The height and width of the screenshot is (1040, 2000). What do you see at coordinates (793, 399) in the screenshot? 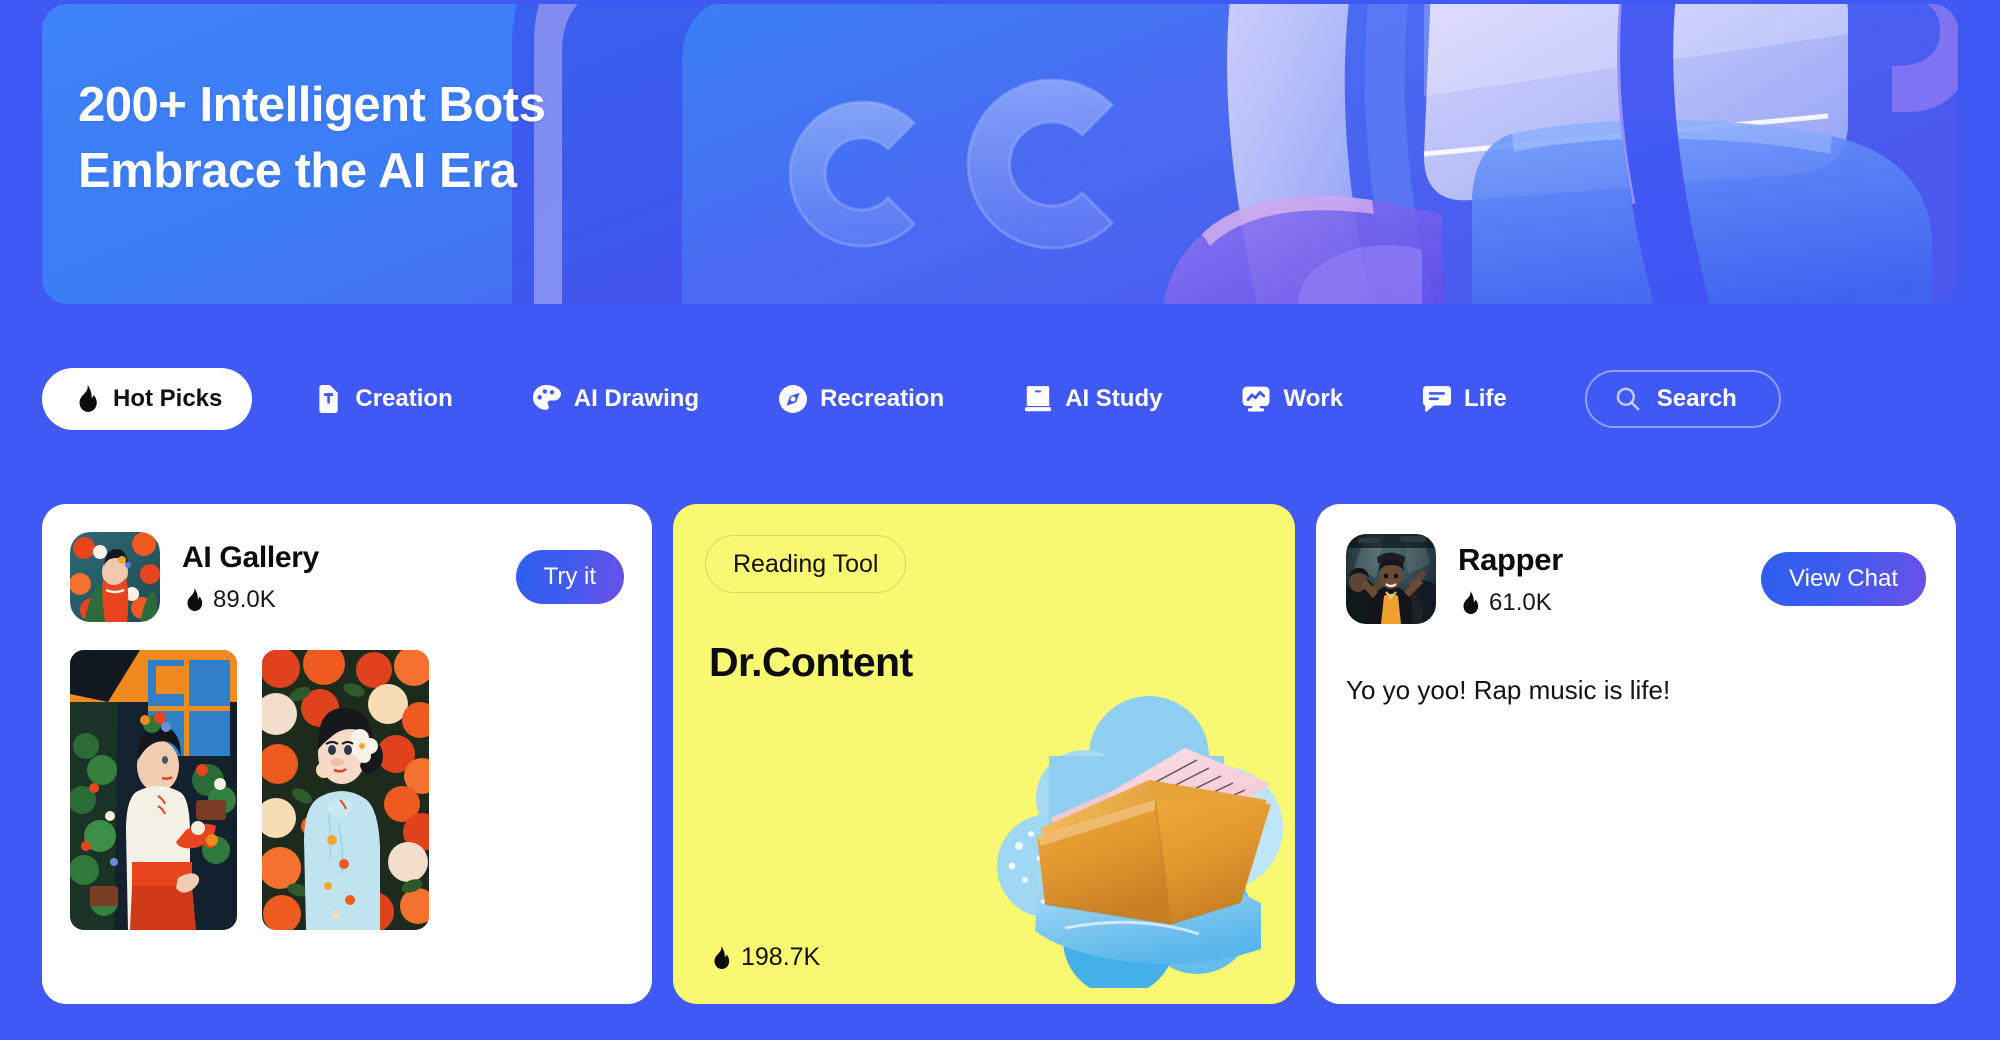
I see `compass-icon` at bounding box center [793, 399].